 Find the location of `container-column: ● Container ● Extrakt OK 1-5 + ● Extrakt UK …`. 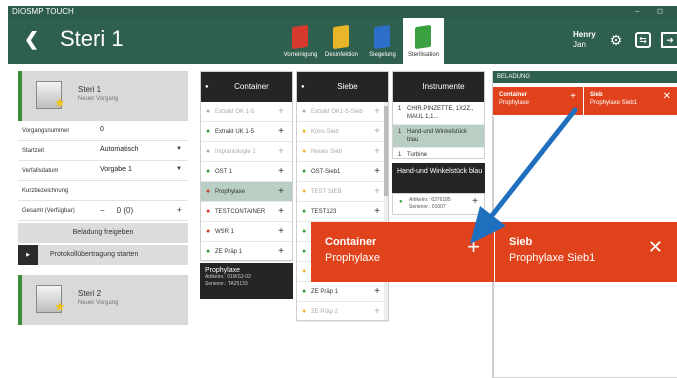

container-column: ● Container ● Extrakt OK 1-5 + ● Extrakt UK … is located at coordinates (246, 166).